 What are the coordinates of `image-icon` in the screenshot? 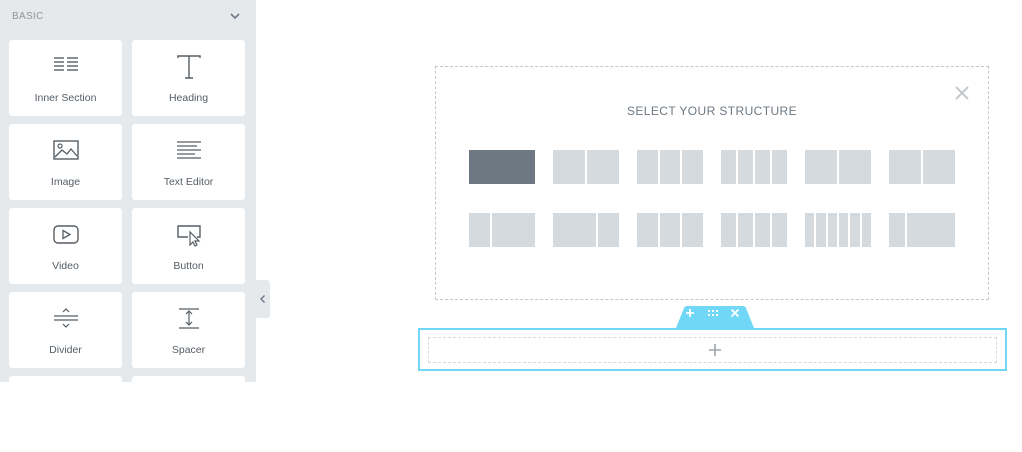 It's located at (65, 150).